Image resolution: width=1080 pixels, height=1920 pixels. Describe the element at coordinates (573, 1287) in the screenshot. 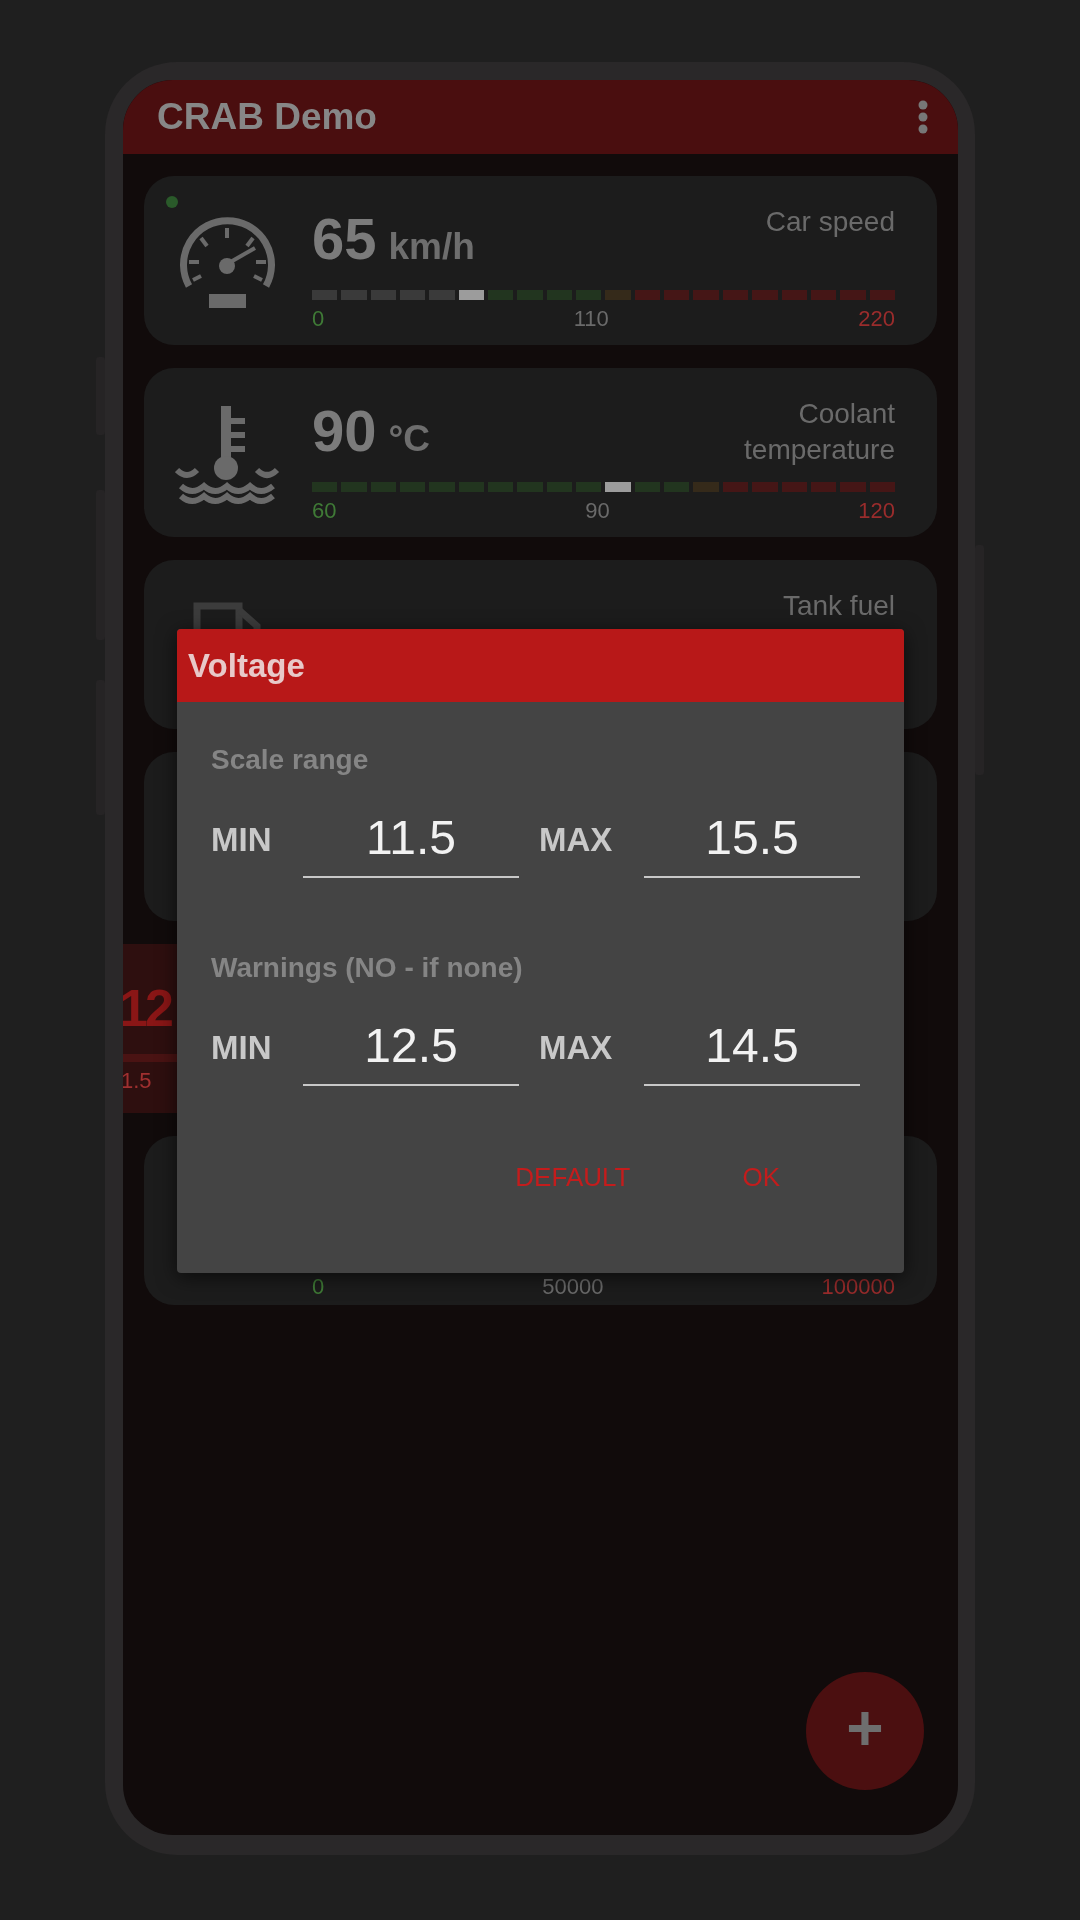

I see `scale-label: 50000` at that location.